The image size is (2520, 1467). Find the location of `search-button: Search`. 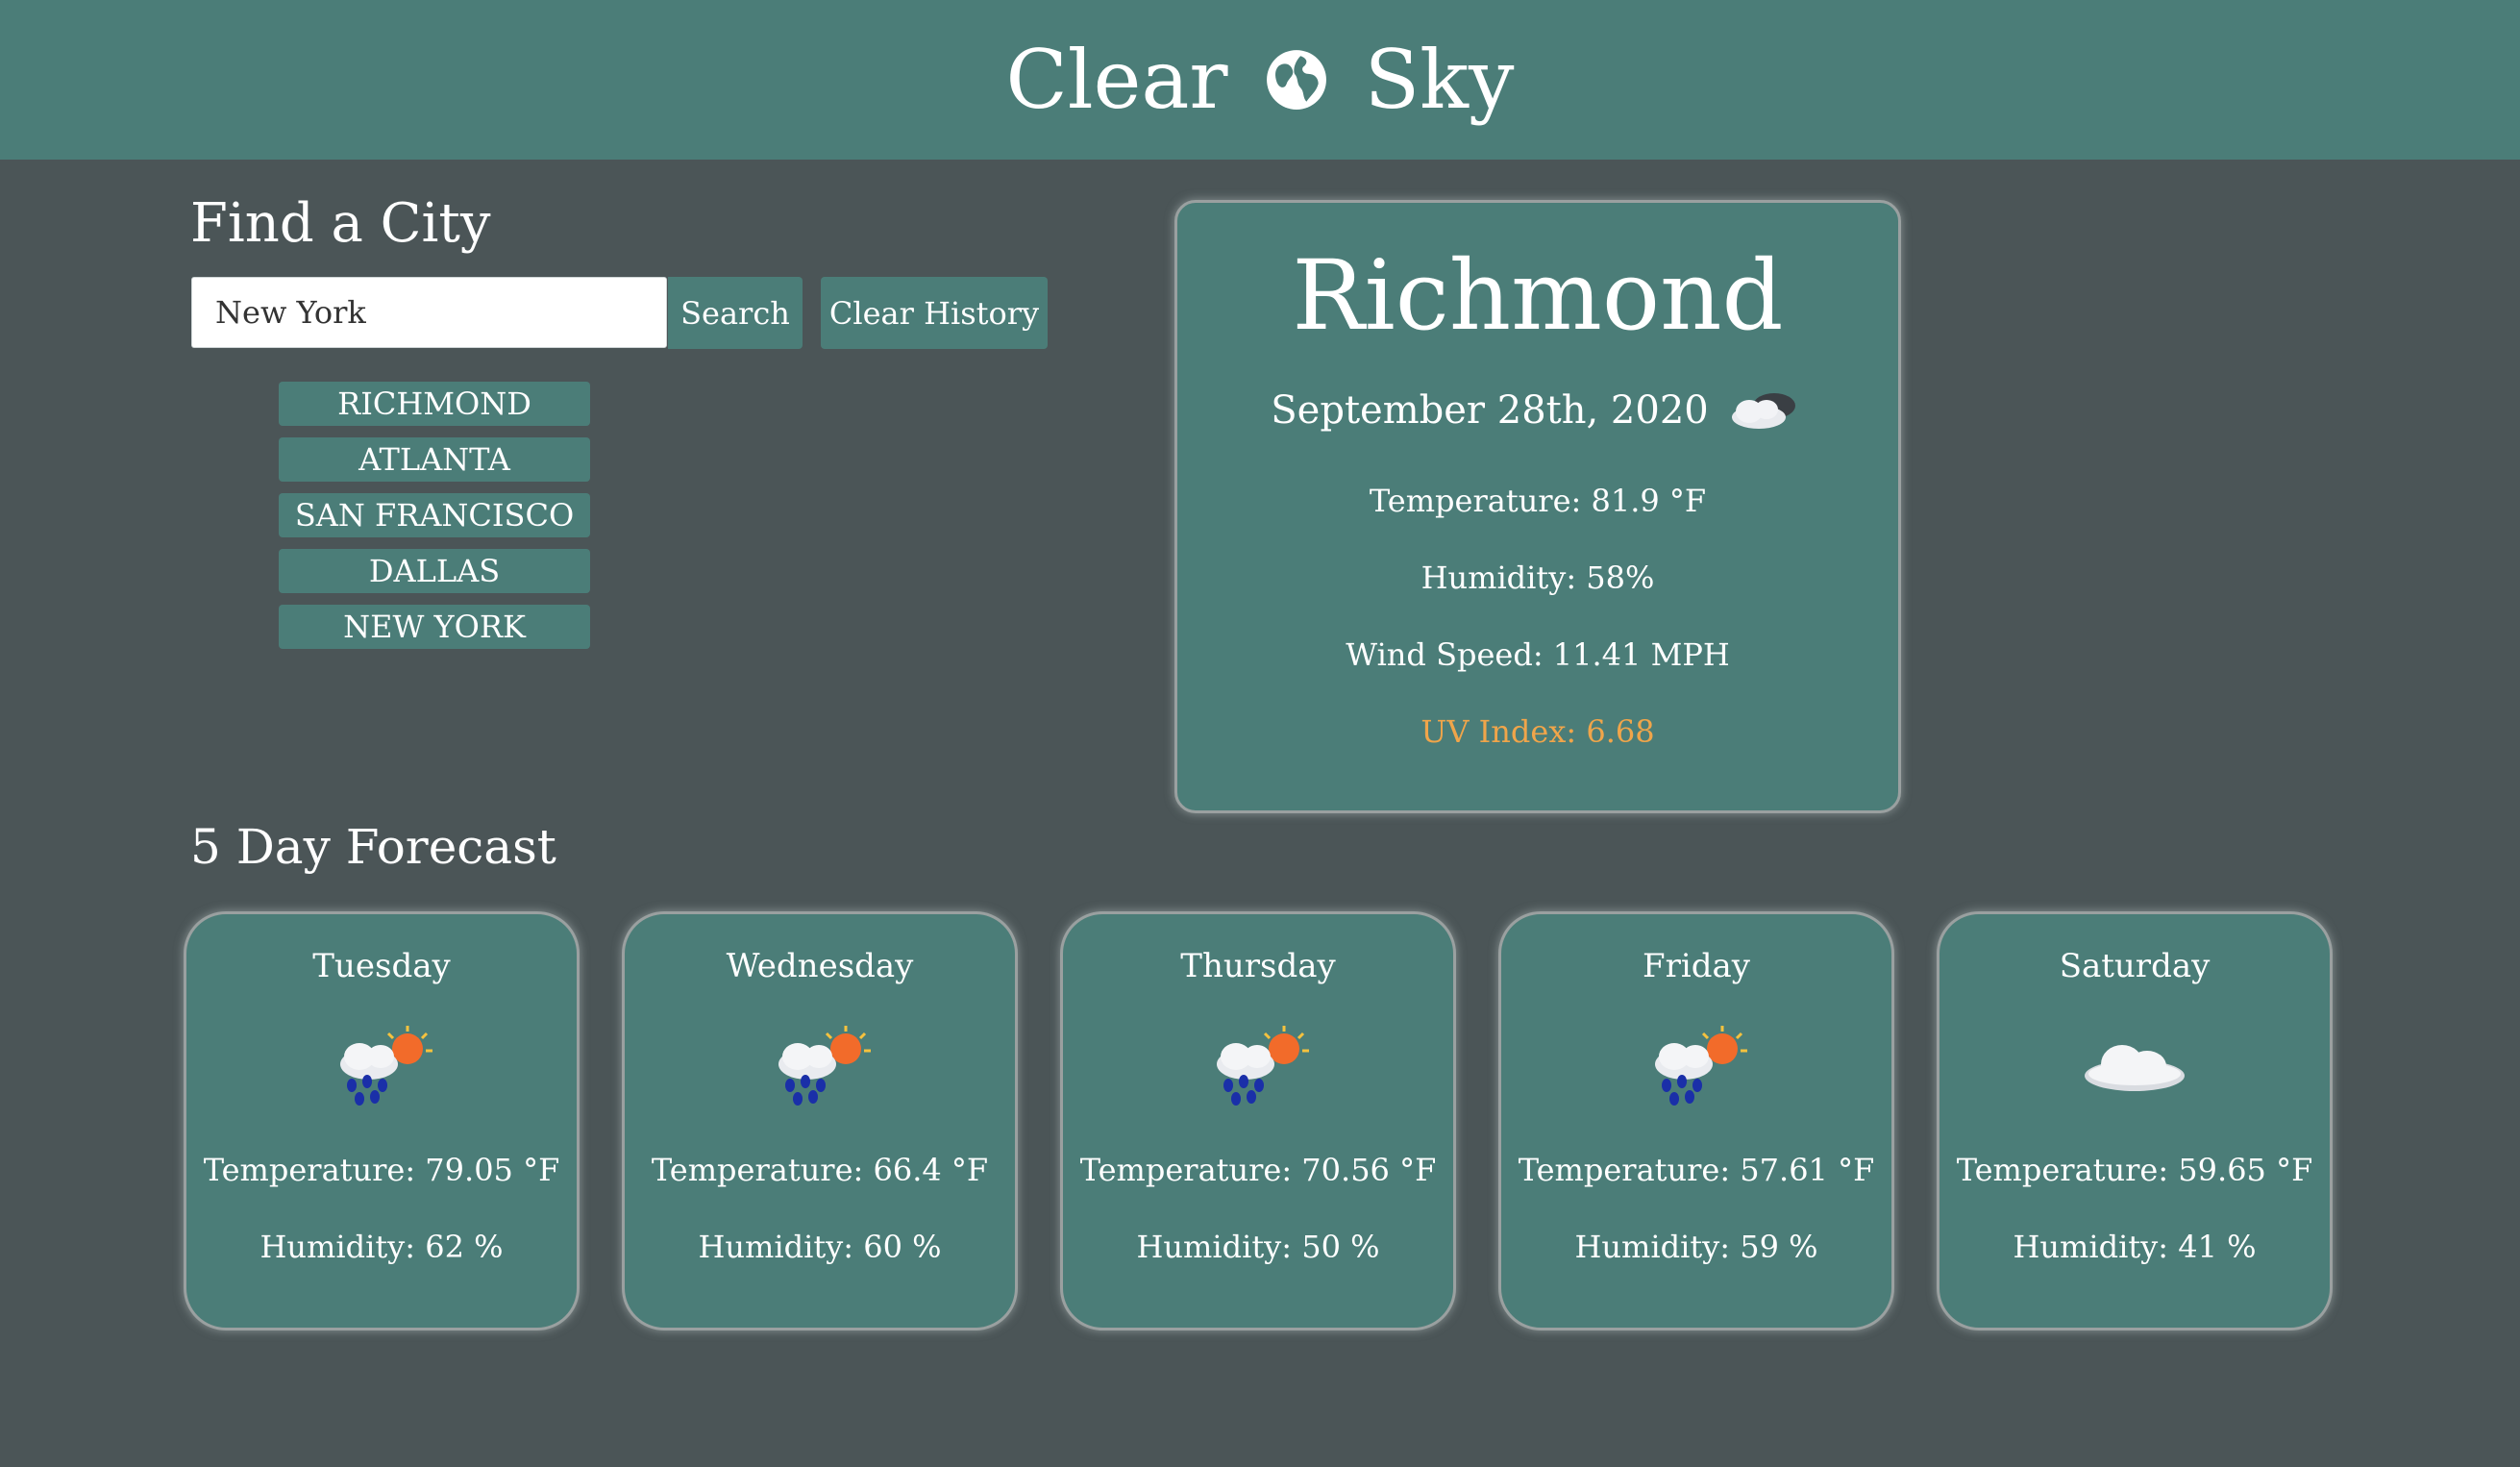

search-button: Search is located at coordinates (735, 313).